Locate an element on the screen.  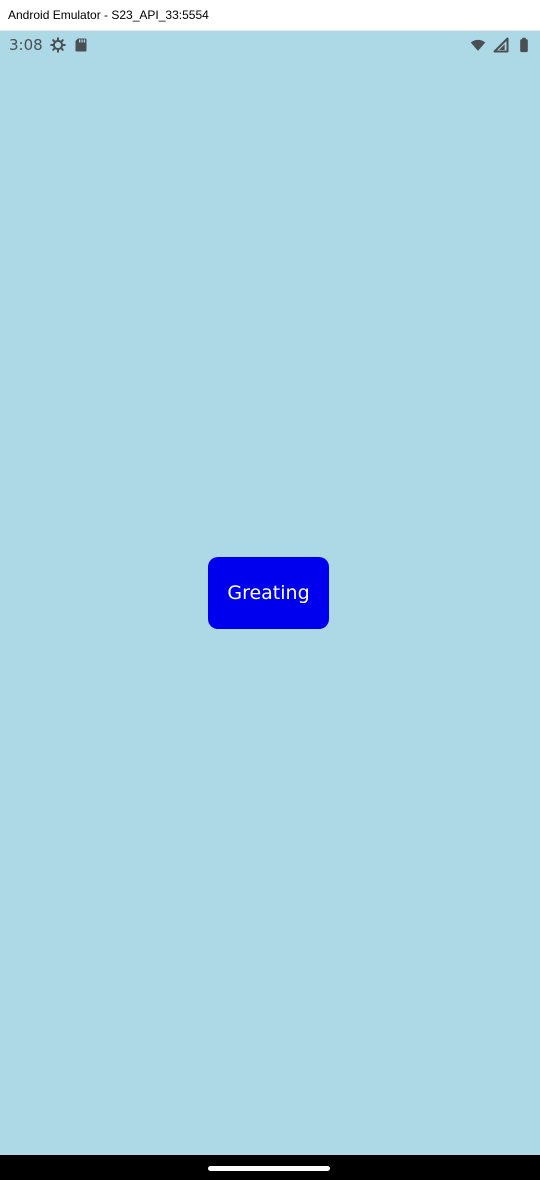
signal-icon is located at coordinates (501, 45).